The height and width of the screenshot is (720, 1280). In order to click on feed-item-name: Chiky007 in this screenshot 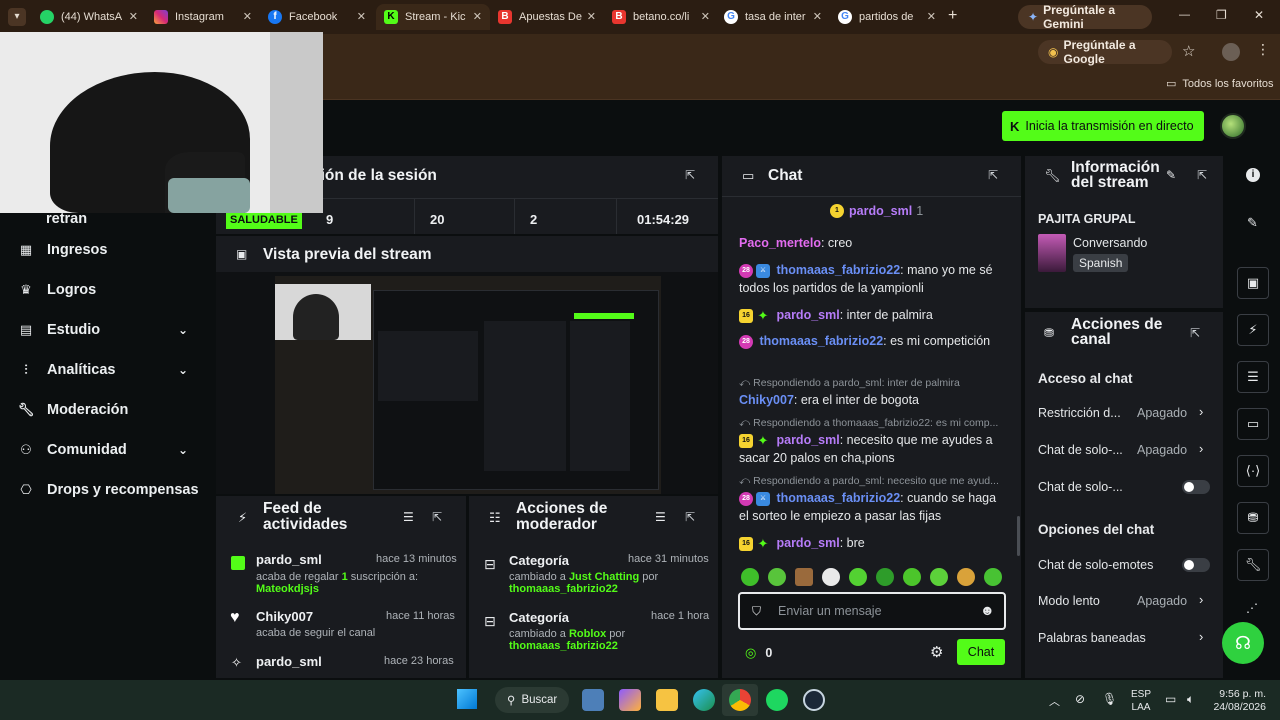, I will do `click(284, 616)`.